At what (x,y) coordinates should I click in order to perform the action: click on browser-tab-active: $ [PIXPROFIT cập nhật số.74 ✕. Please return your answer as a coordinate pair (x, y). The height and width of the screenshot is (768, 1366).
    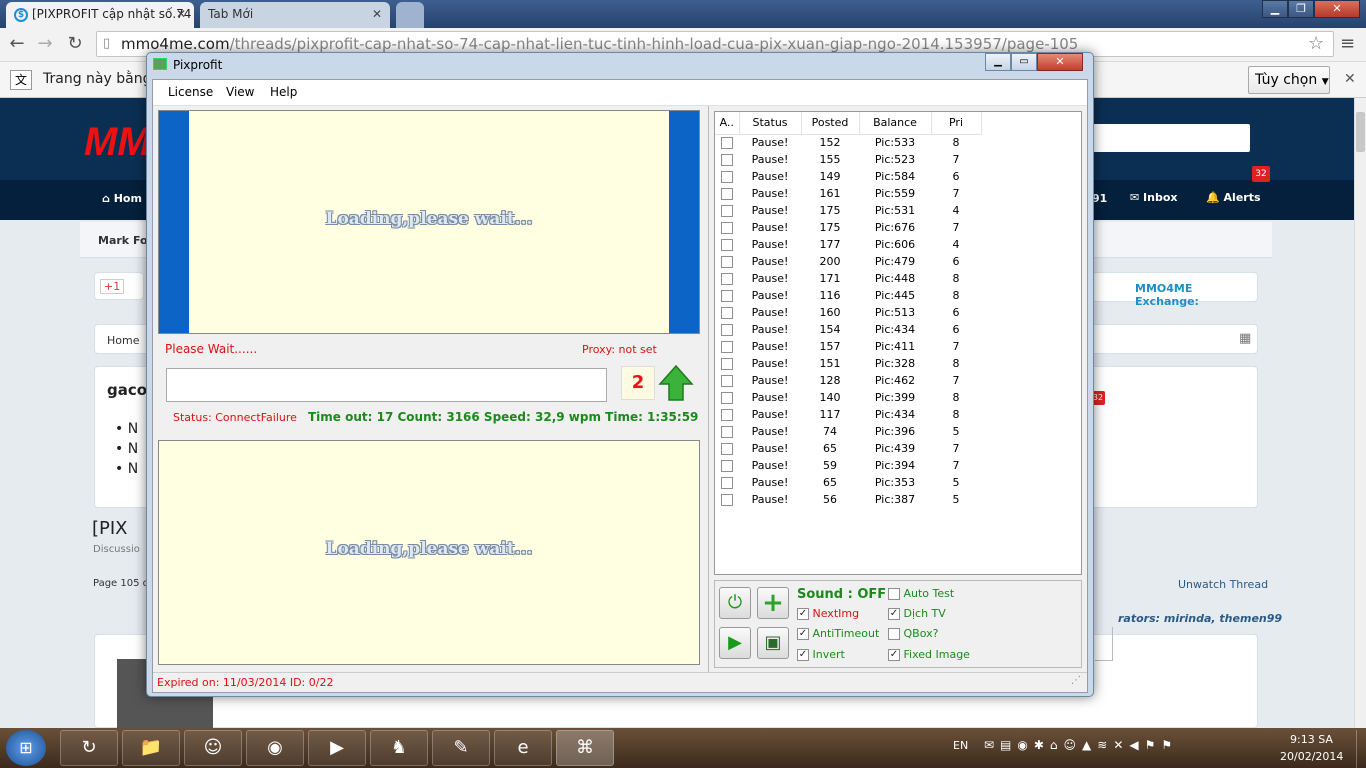
    Looking at the image, I should click on (100, 15).